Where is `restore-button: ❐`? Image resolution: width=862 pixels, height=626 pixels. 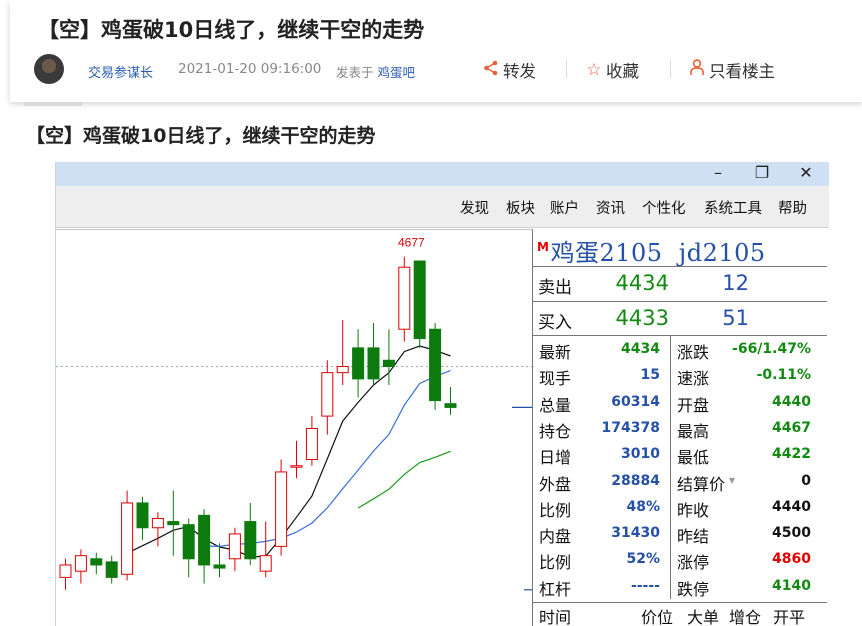
restore-button: ❐ is located at coordinates (762, 174).